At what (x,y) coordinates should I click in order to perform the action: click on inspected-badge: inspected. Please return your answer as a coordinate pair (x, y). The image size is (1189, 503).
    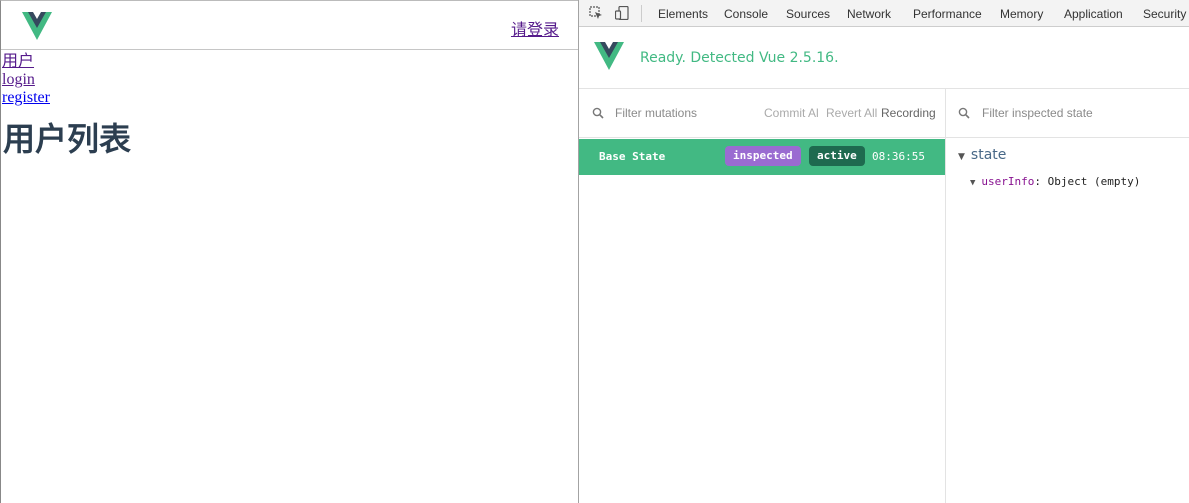
    Looking at the image, I should click on (763, 156).